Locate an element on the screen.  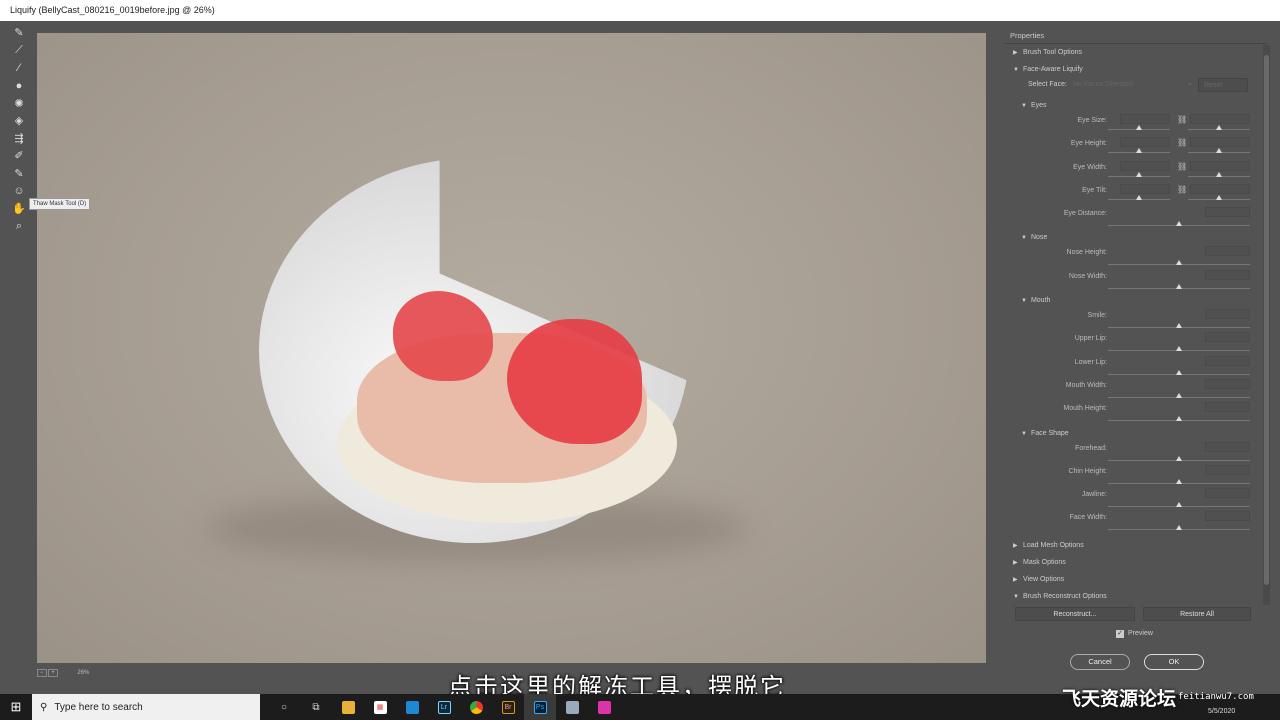
twirl-tool-icon: ● is located at coordinates (19, 86).